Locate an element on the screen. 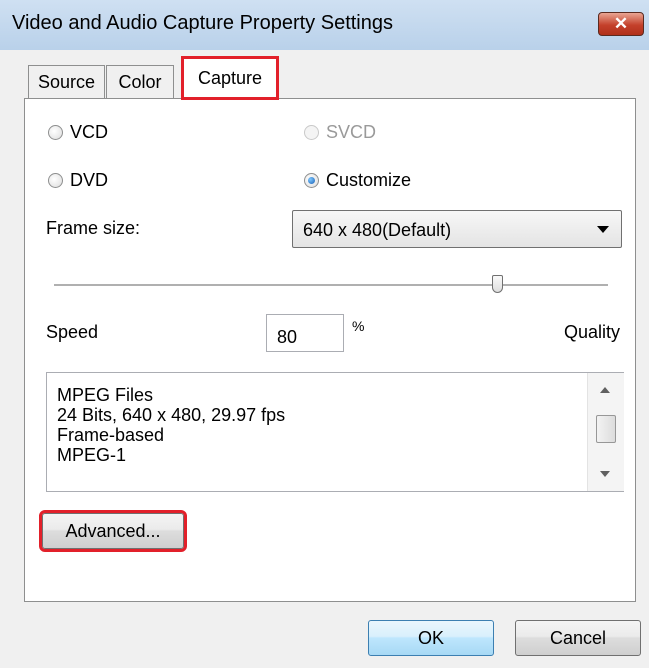  tab-color: Color is located at coordinates (140, 82).